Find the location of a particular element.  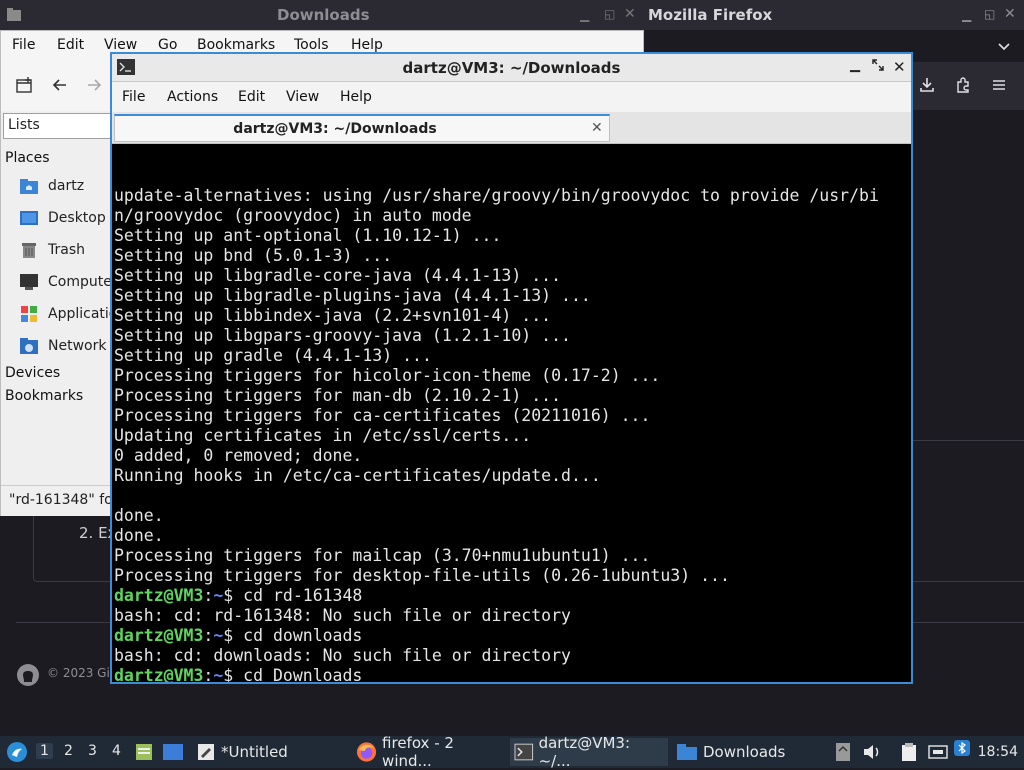

term-menu-file: File is located at coordinates (133, 97).